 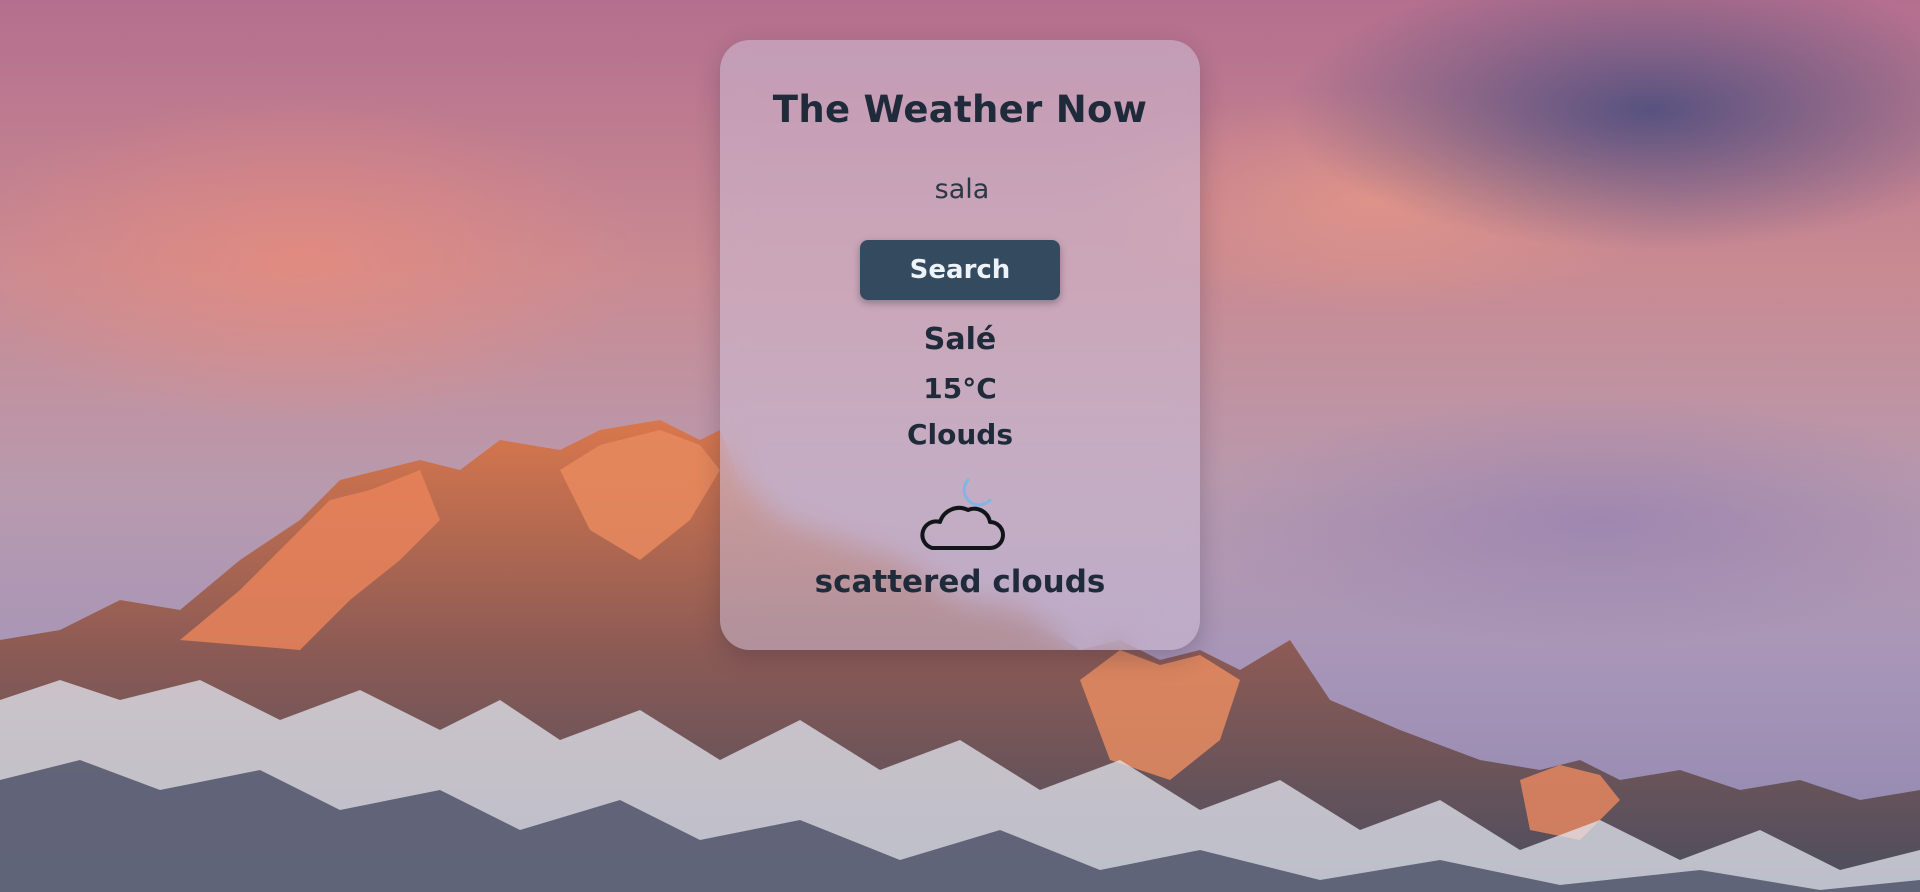 What do you see at coordinates (962, 514) in the screenshot?
I see `night-cloud-icon` at bounding box center [962, 514].